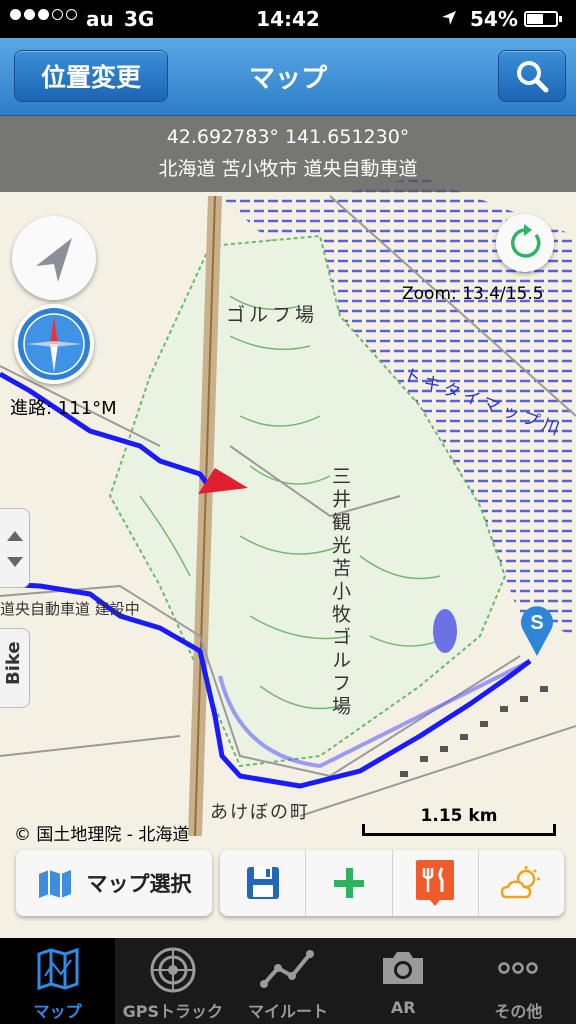 Image resolution: width=576 pixels, height=1024 pixels. Describe the element at coordinates (518, 981) in the screenshot. I see `tab-more: その他` at that location.